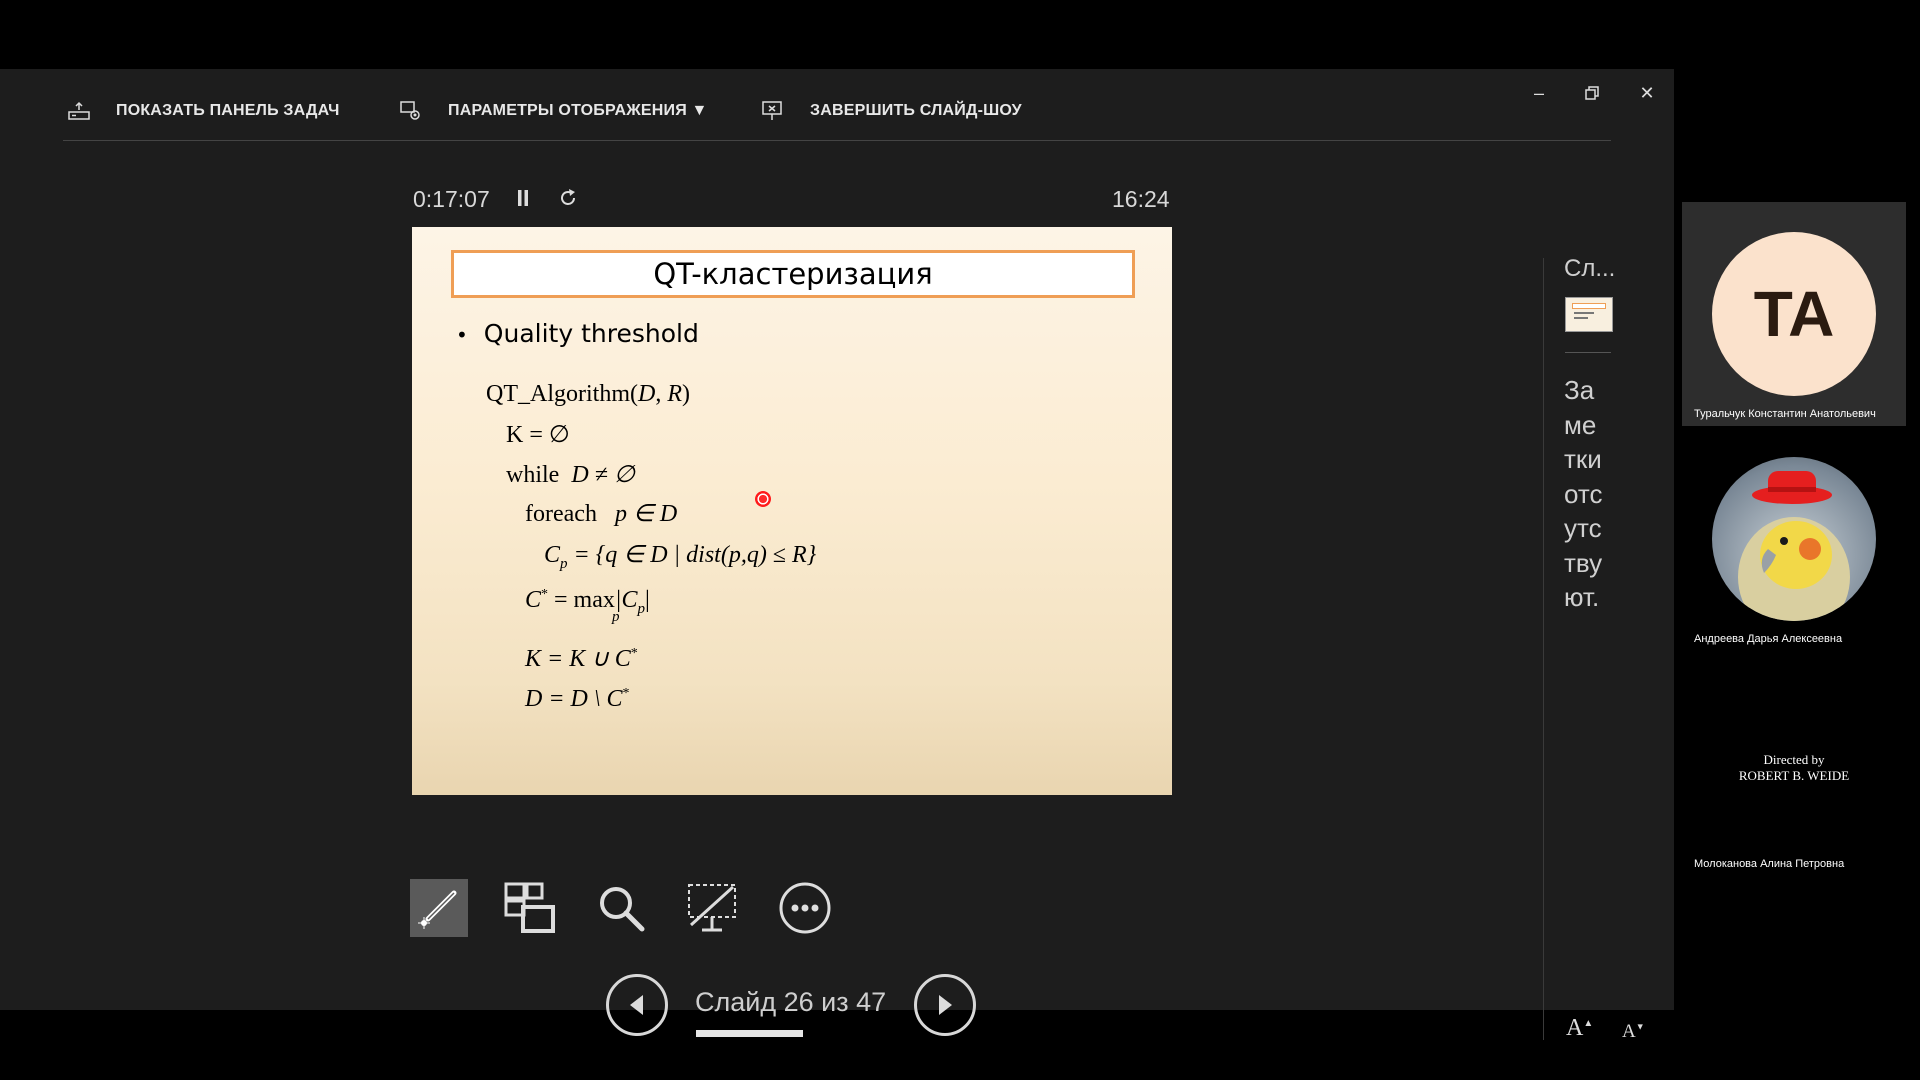  Describe the element at coordinates (763, 499) in the screenshot. I see `laser-pointer` at that location.